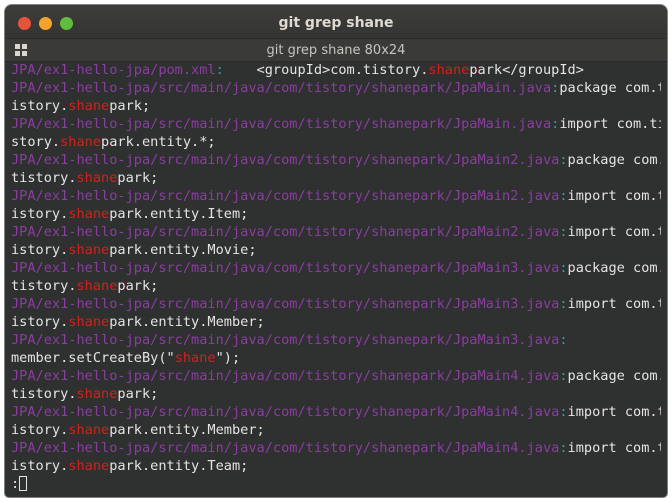 The width and height of the screenshot is (672, 502). Describe the element at coordinates (93, 358) in the screenshot. I see `grep-line-text: member.setCreateBy("` at that location.